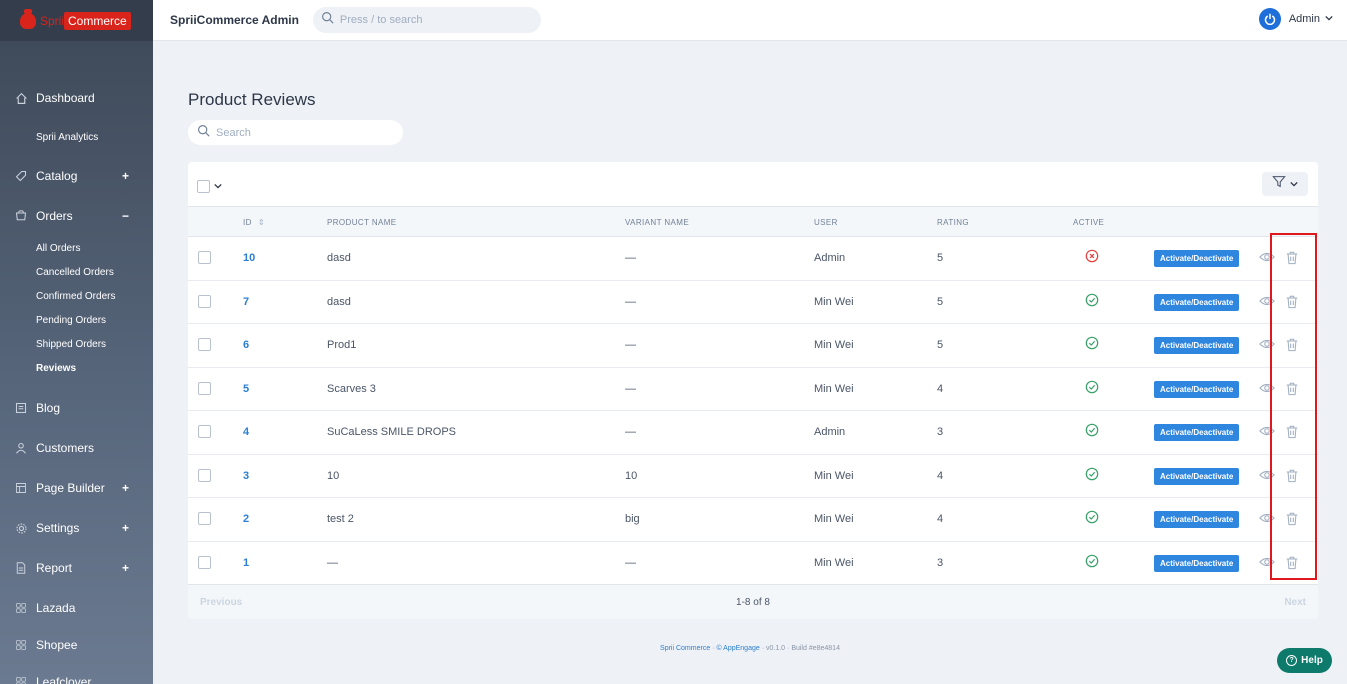 The image size is (1347, 684). I want to click on column-header-user: USER, so click(826, 222).